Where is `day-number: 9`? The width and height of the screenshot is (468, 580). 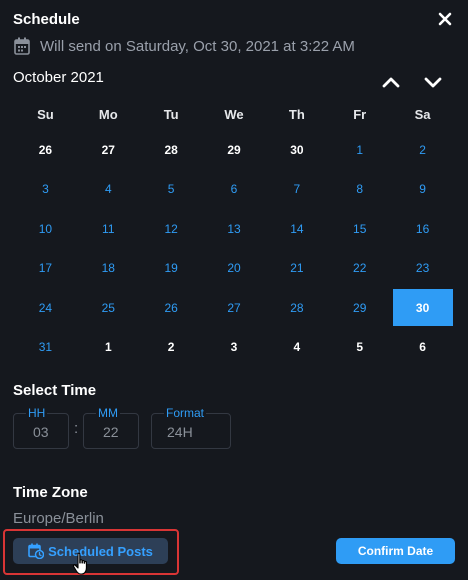 day-number: 9 is located at coordinates (422, 189).